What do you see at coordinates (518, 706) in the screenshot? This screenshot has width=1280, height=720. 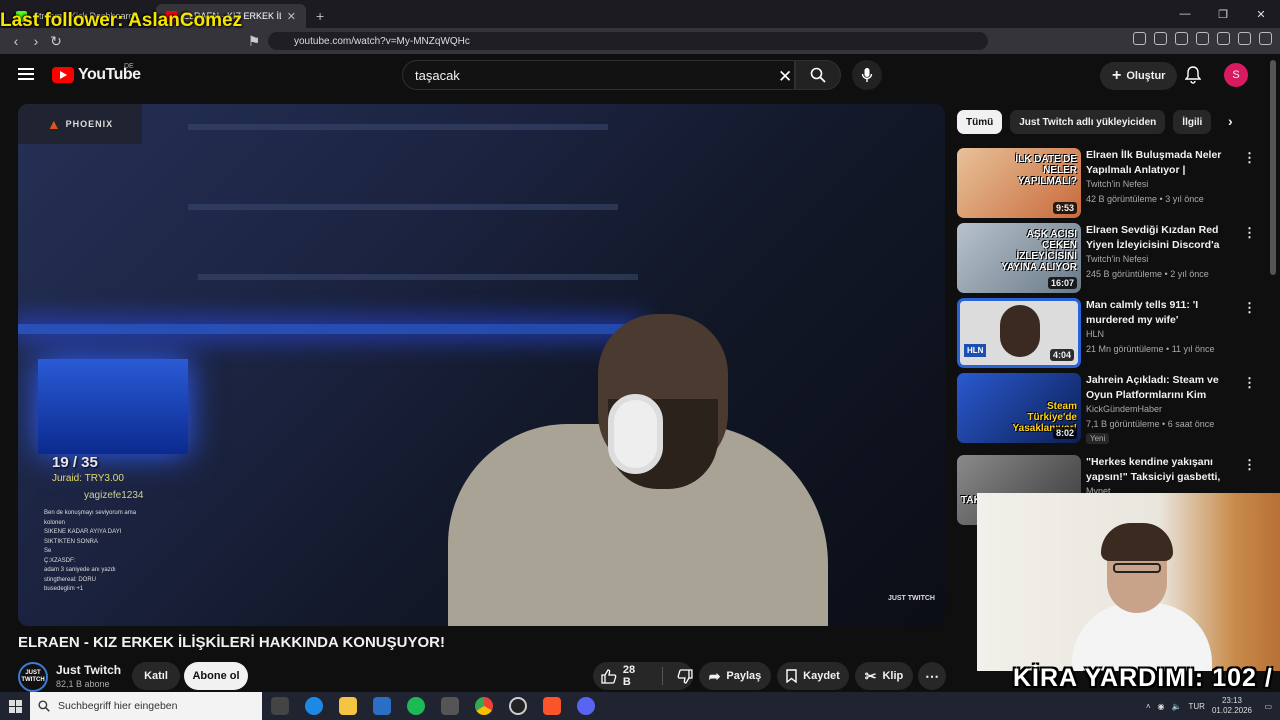 I see `obs-icon` at bounding box center [518, 706].